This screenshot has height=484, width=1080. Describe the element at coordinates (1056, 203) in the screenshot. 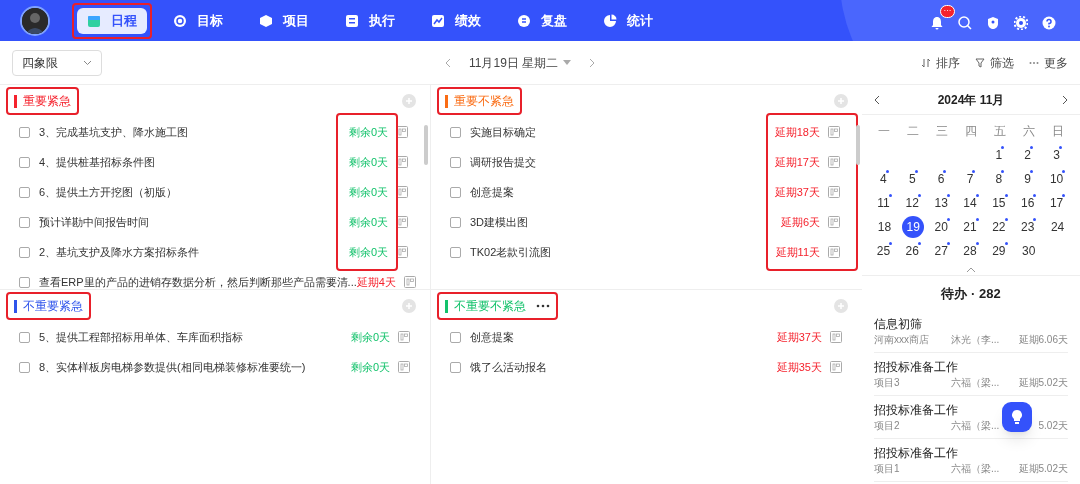

I see `calendar-day: 17` at that location.